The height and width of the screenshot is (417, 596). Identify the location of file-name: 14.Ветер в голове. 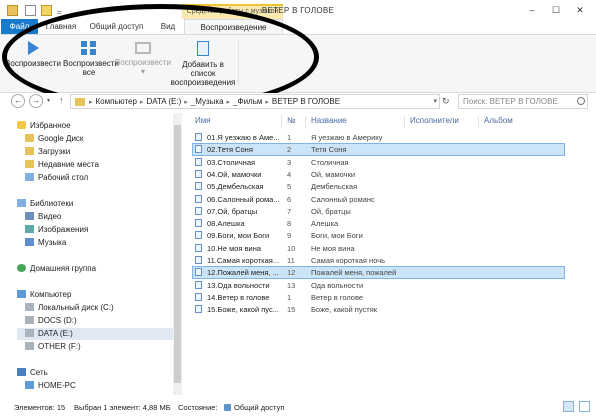
(238, 297).